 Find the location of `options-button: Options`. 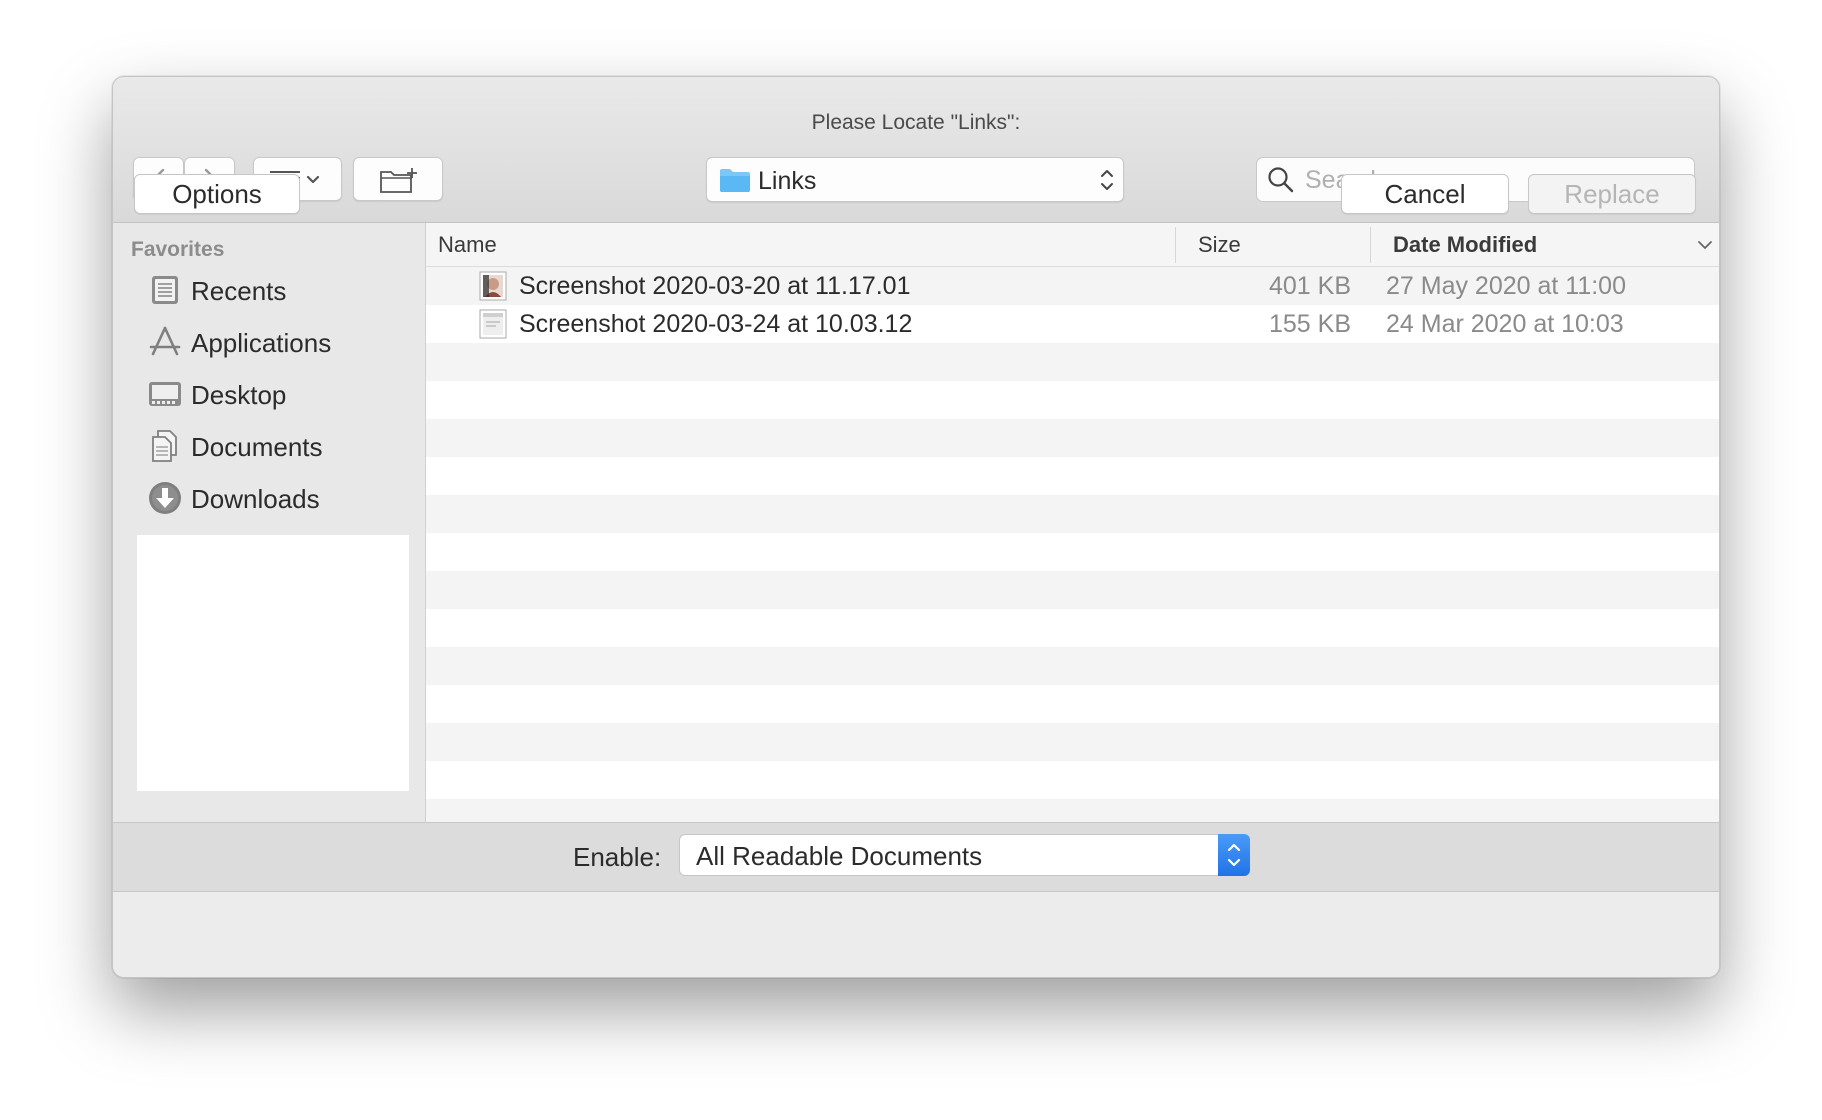

options-button: Options is located at coordinates (217, 194).